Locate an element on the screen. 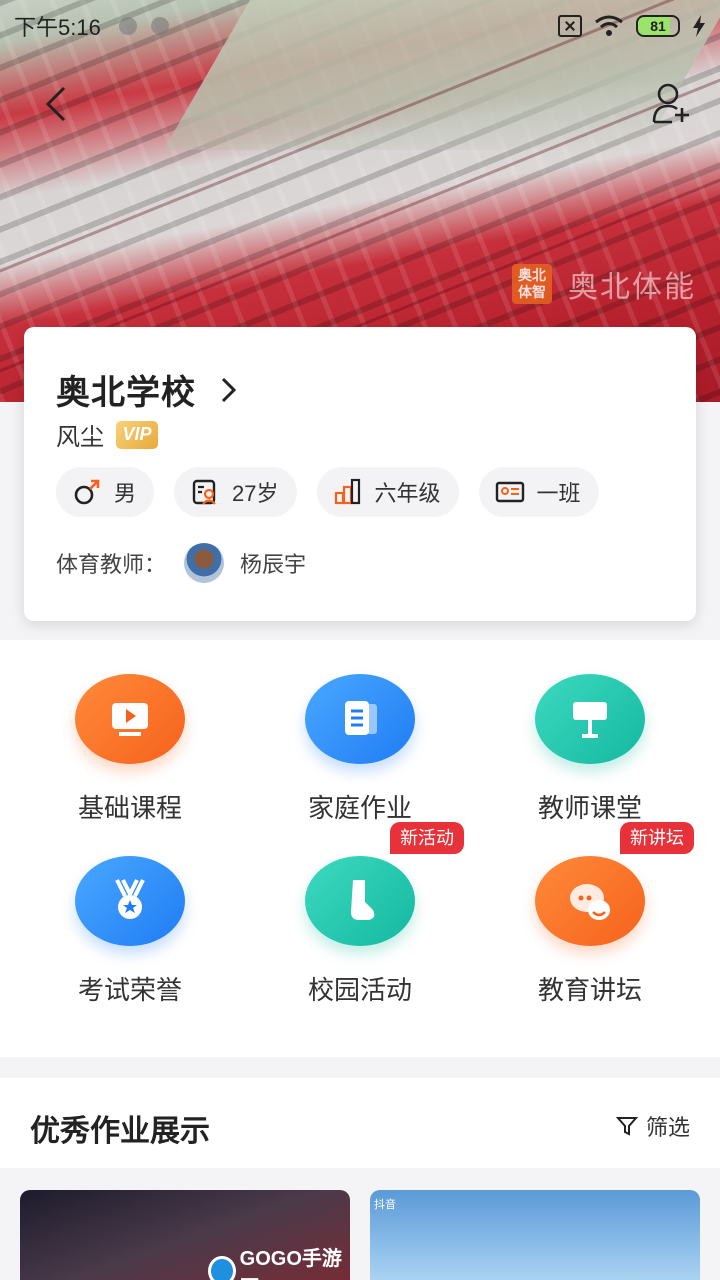 This screenshot has width=720, height=1280. menu-homework: 家庭作业 is located at coordinates (360, 731).